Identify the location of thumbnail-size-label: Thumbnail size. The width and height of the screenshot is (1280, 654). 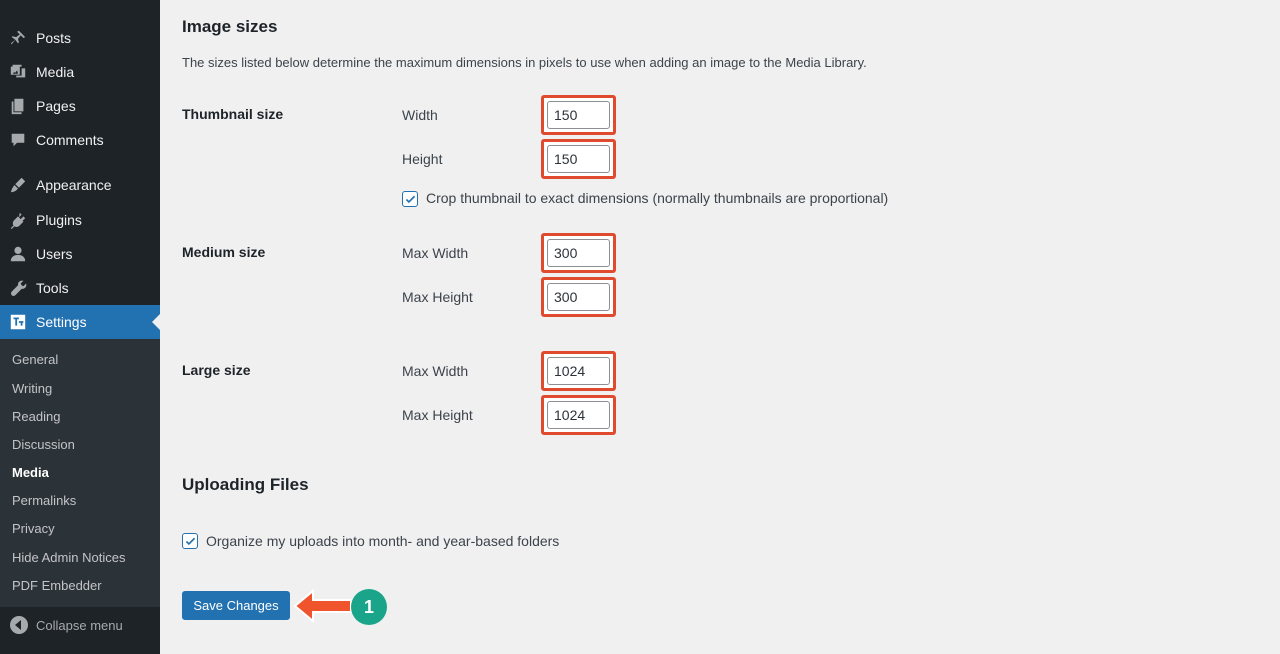
(233, 114).